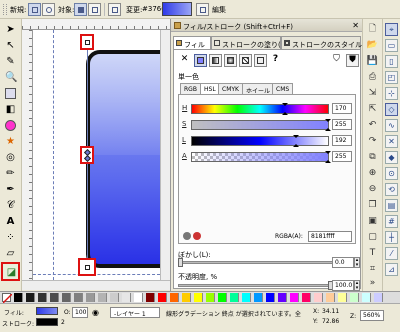  Describe the element at coordinates (372, 29) in the screenshot. I see `new-document-icon: 🗋` at that location.